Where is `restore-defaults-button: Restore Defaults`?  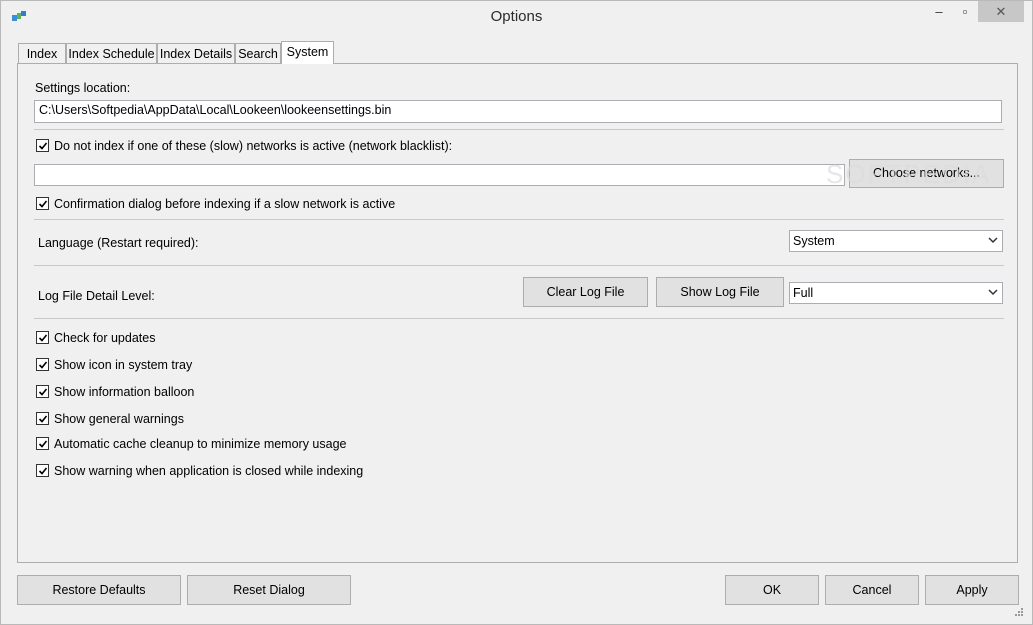 restore-defaults-button: Restore Defaults is located at coordinates (99, 590).